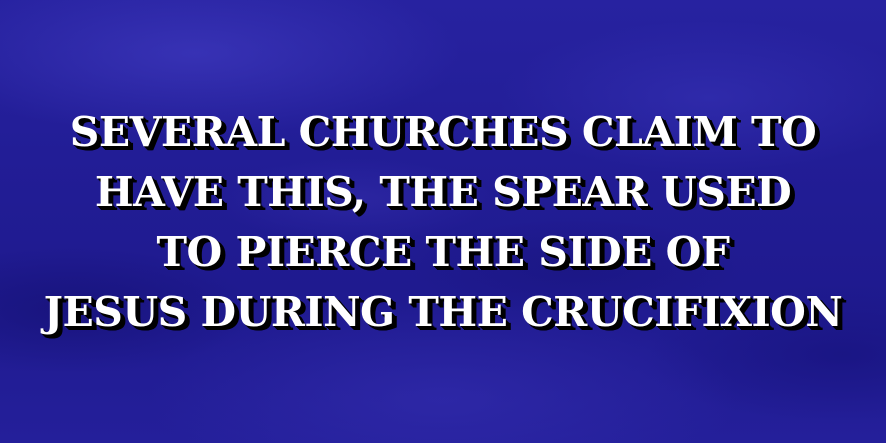 This screenshot has width=886, height=443. I want to click on clue-line-4: JESUS DURING THE CRUCIFIXION, so click(443, 312).